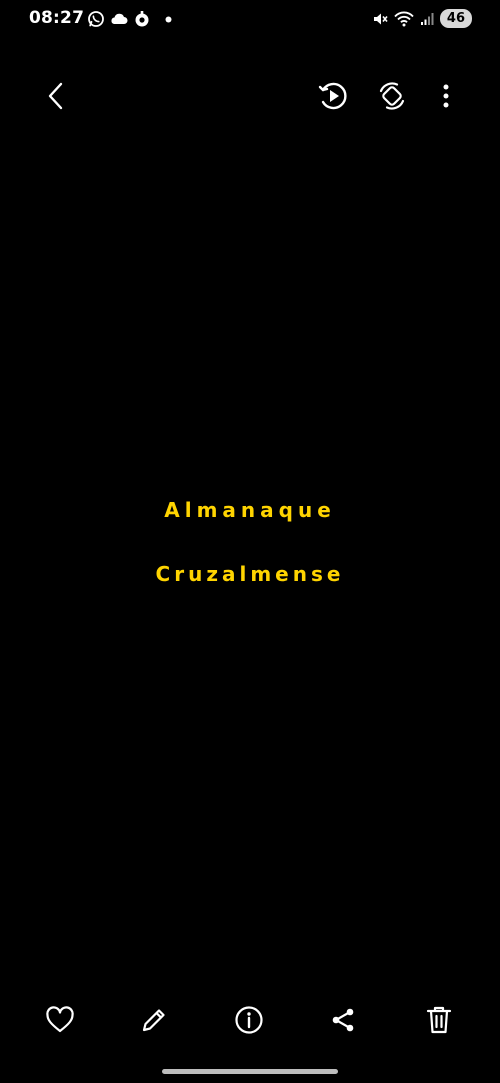 This screenshot has height=1083, width=500. What do you see at coordinates (250, 510) in the screenshot?
I see `title-line-1: Almanaque` at bounding box center [250, 510].